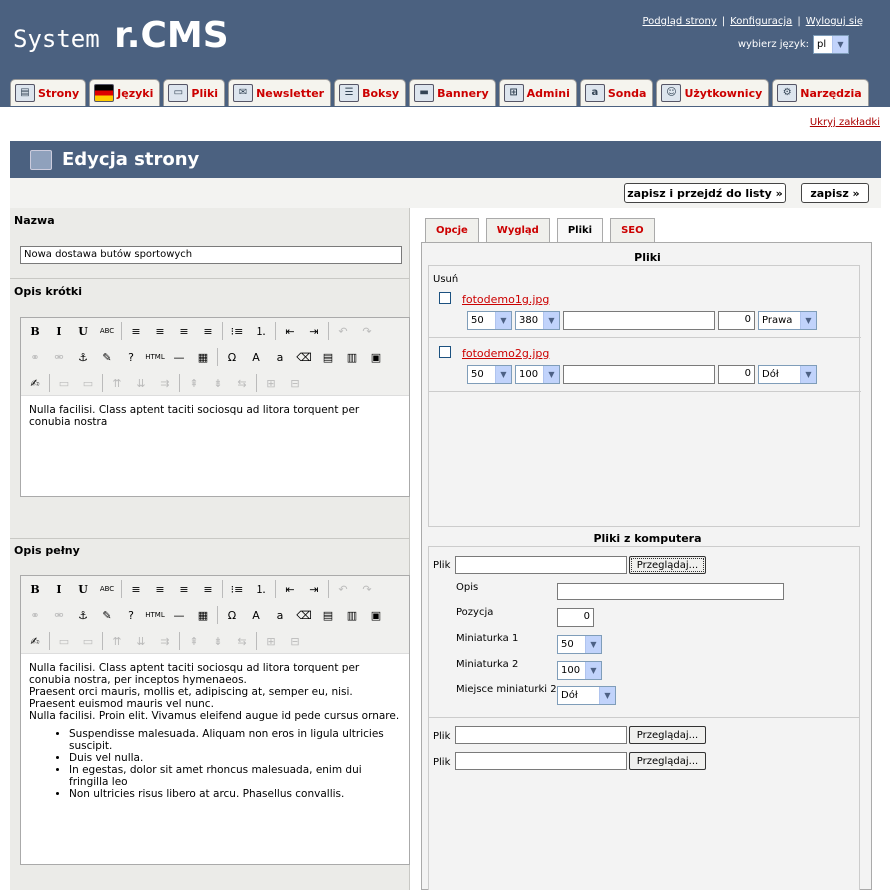 Image resolution: width=890 pixels, height=890 pixels. Describe the element at coordinates (616, 92) in the screenshot. I see `tab-sonda: a Sonda` at that location.